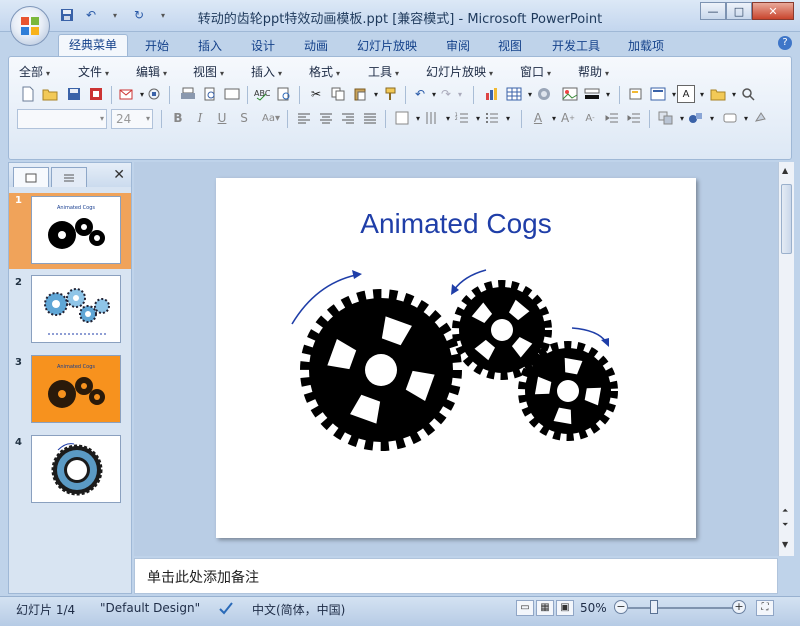  Describe the element at coordinates (46, 610) in the screenshot. I see `slide-counter: 幻灯片 1/4` at that location.